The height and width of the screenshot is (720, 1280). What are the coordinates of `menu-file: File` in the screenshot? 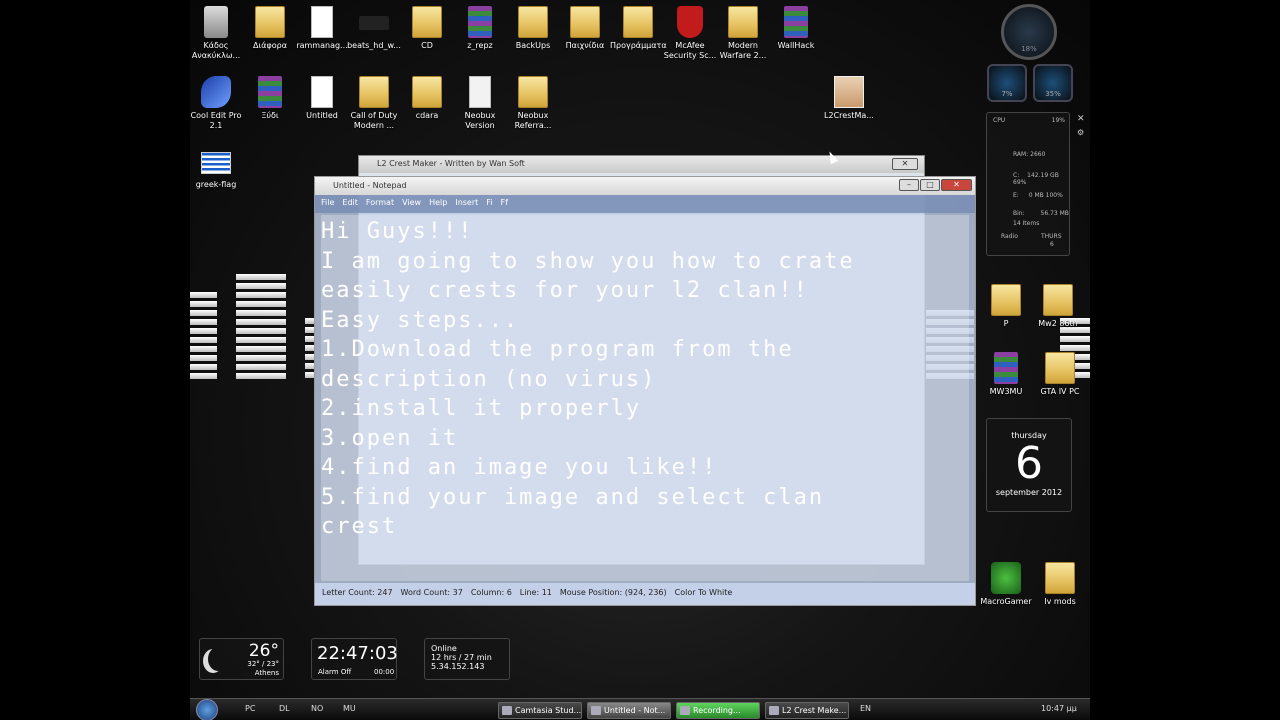 It's located at (327, 204).